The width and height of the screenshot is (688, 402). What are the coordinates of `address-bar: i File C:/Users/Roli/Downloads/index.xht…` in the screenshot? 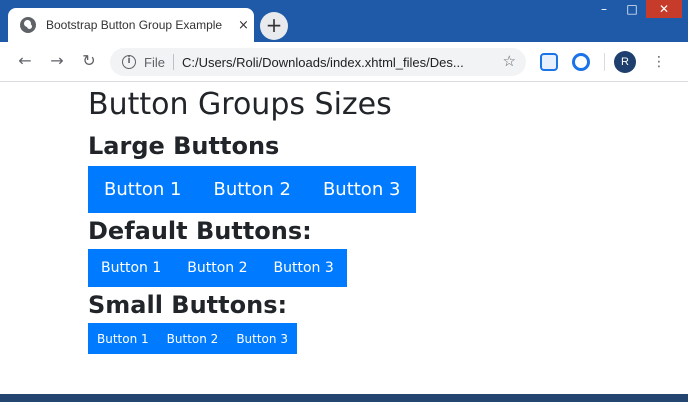 It's located at (318, 62).